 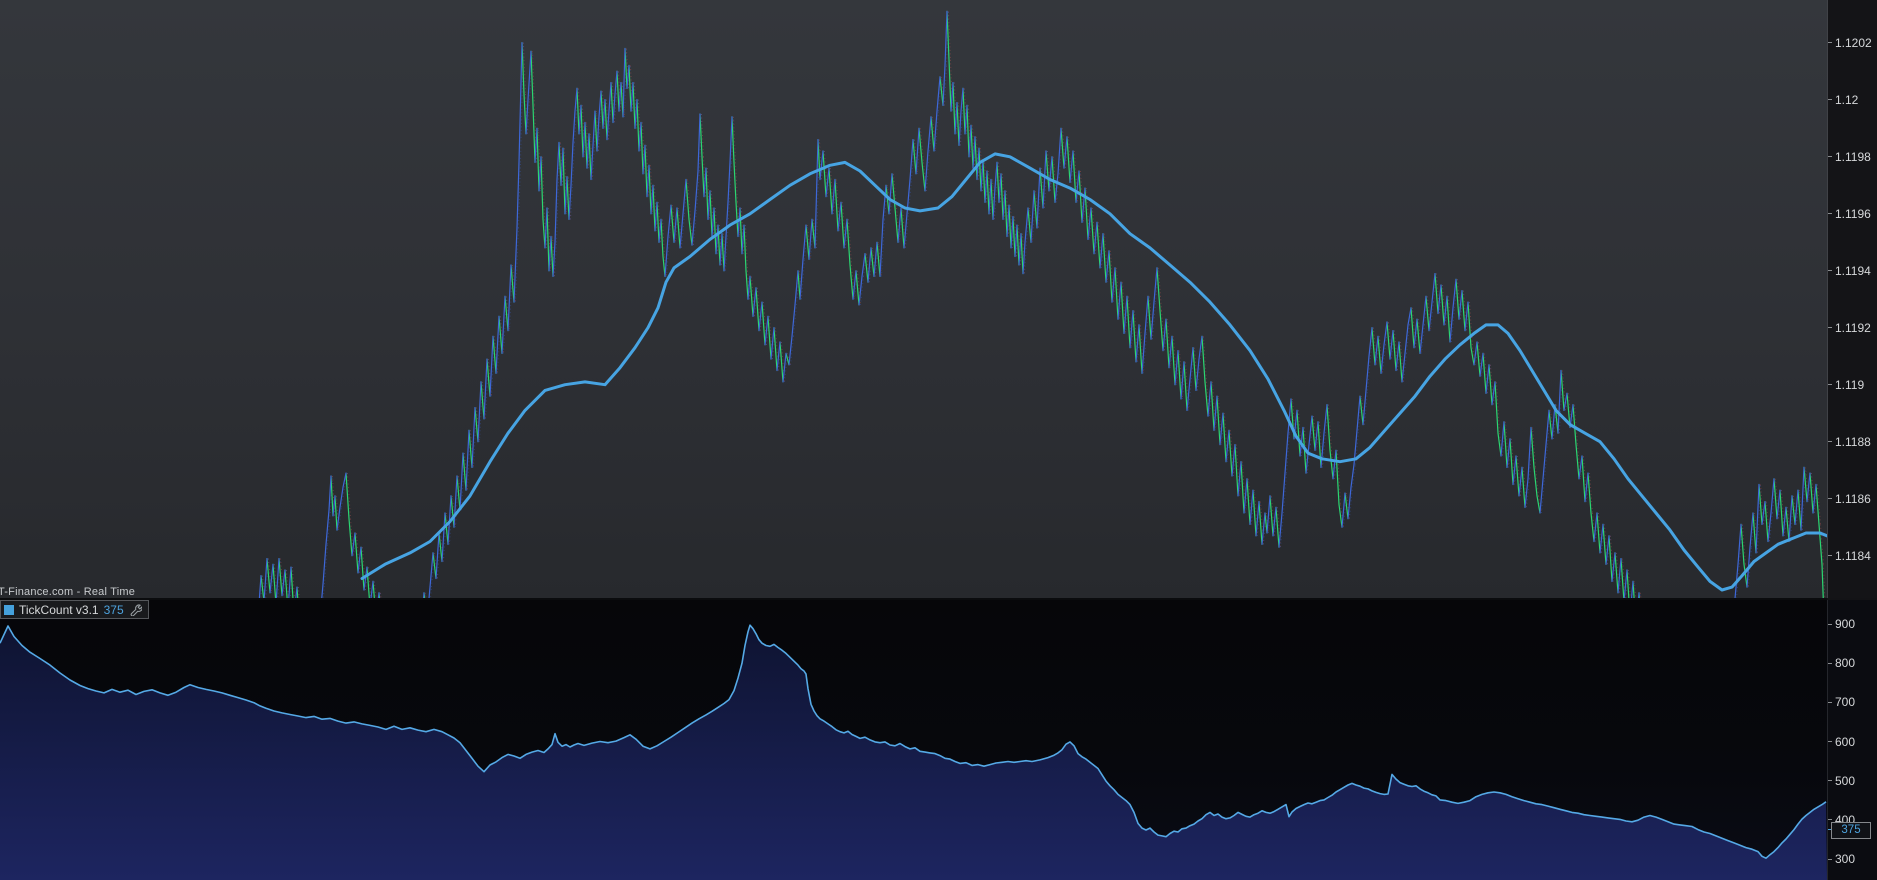 I want to click on wrench-icon, so click(x=135, y=609).